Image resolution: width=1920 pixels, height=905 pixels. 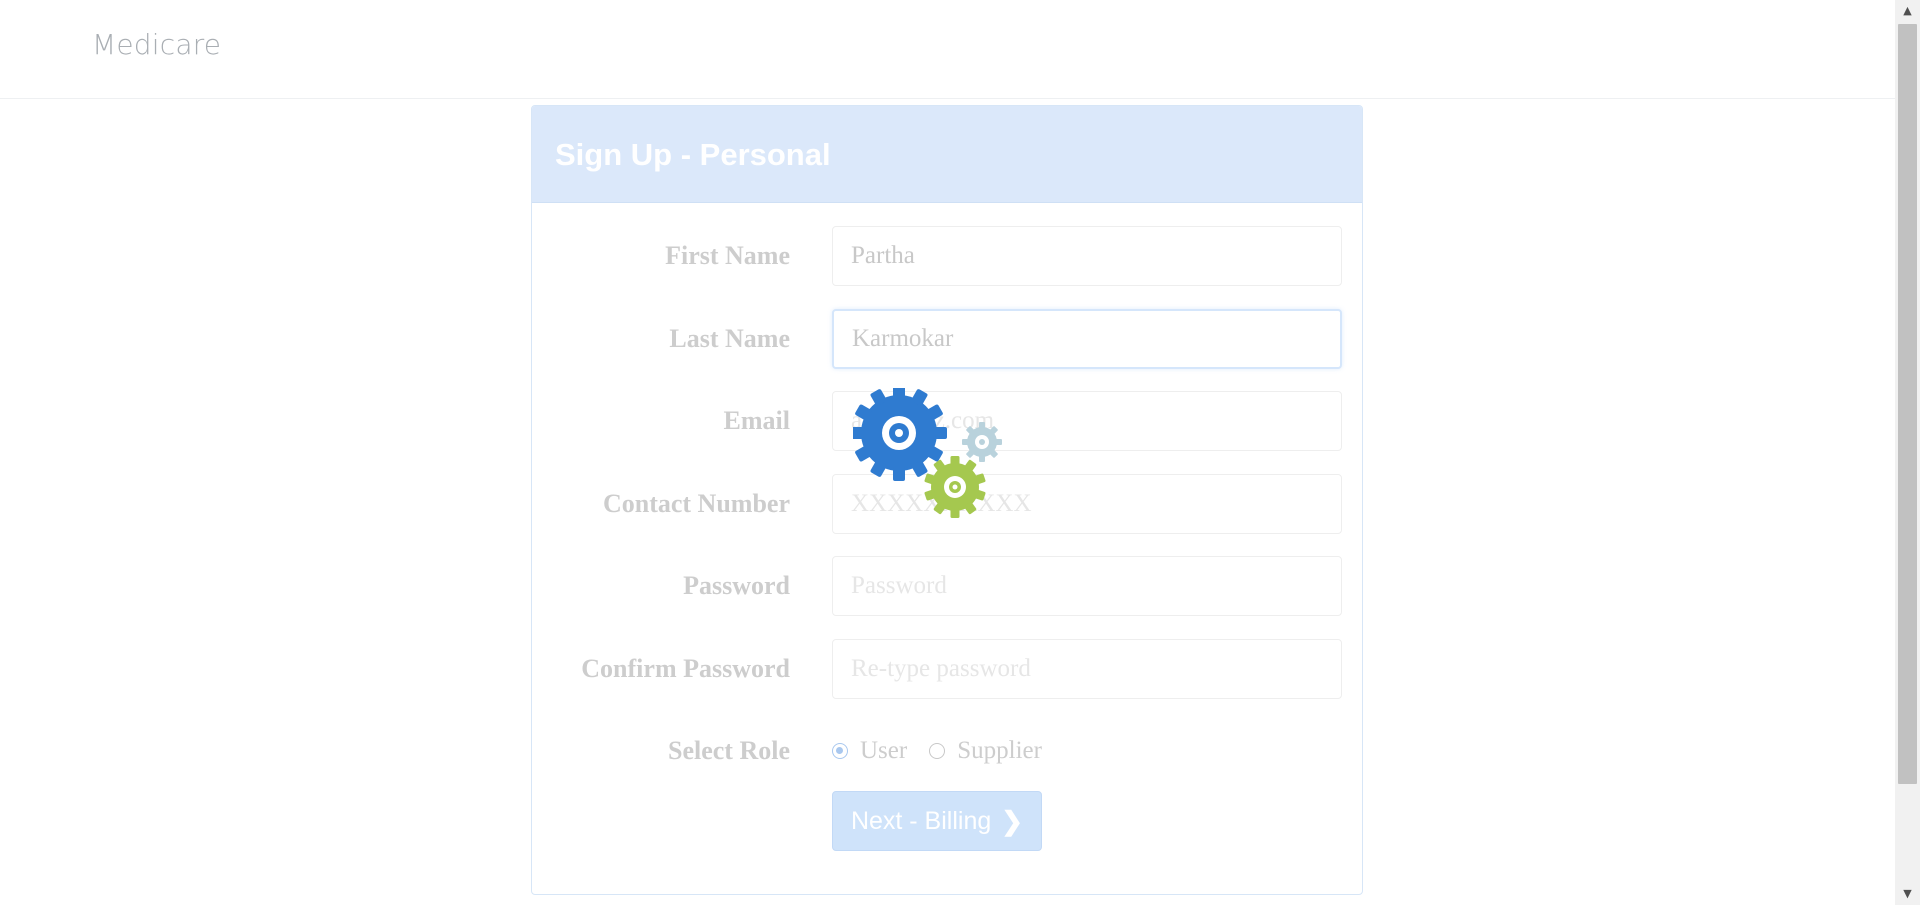 I want to click on scroll-up-arrow-icon: ▲, so click(x=1907, y=11).